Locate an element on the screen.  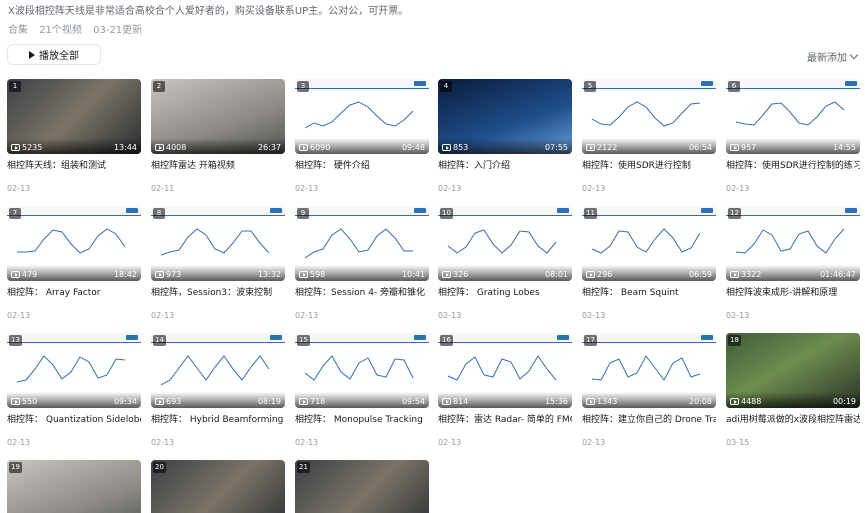
video-title: 相控阵： Monopulse Tracking is located at coordinates (362, 420).